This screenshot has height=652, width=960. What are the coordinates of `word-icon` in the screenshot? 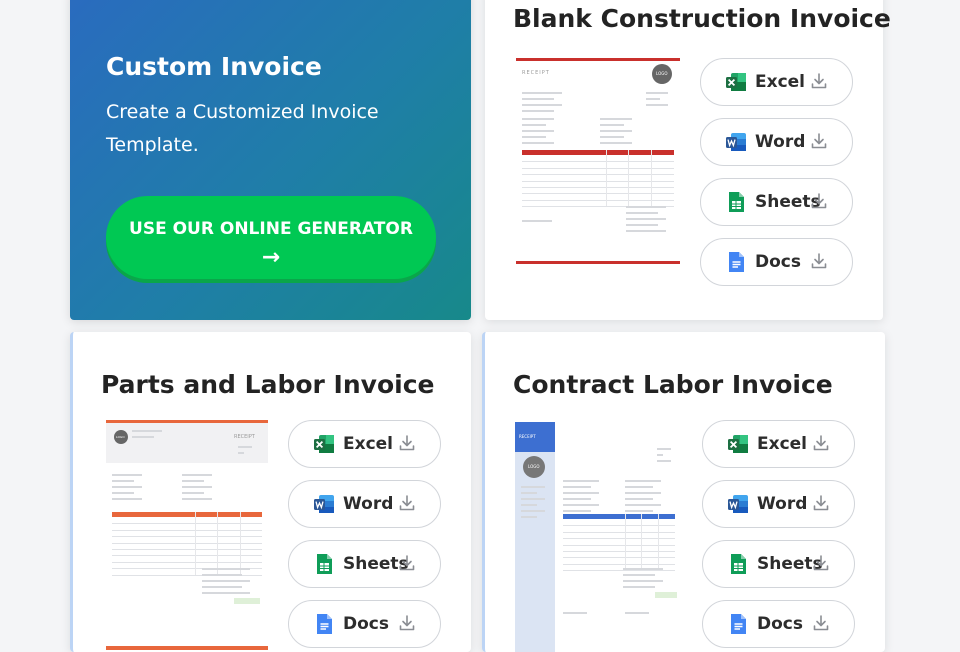 It's located at (736, 142).